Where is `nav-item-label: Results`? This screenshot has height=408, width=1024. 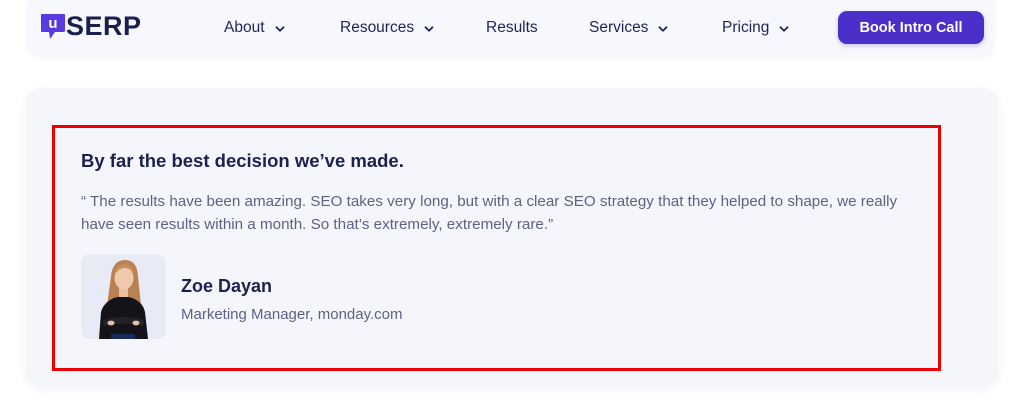
nav-item-label: Results is located at coordinates (512, 27).